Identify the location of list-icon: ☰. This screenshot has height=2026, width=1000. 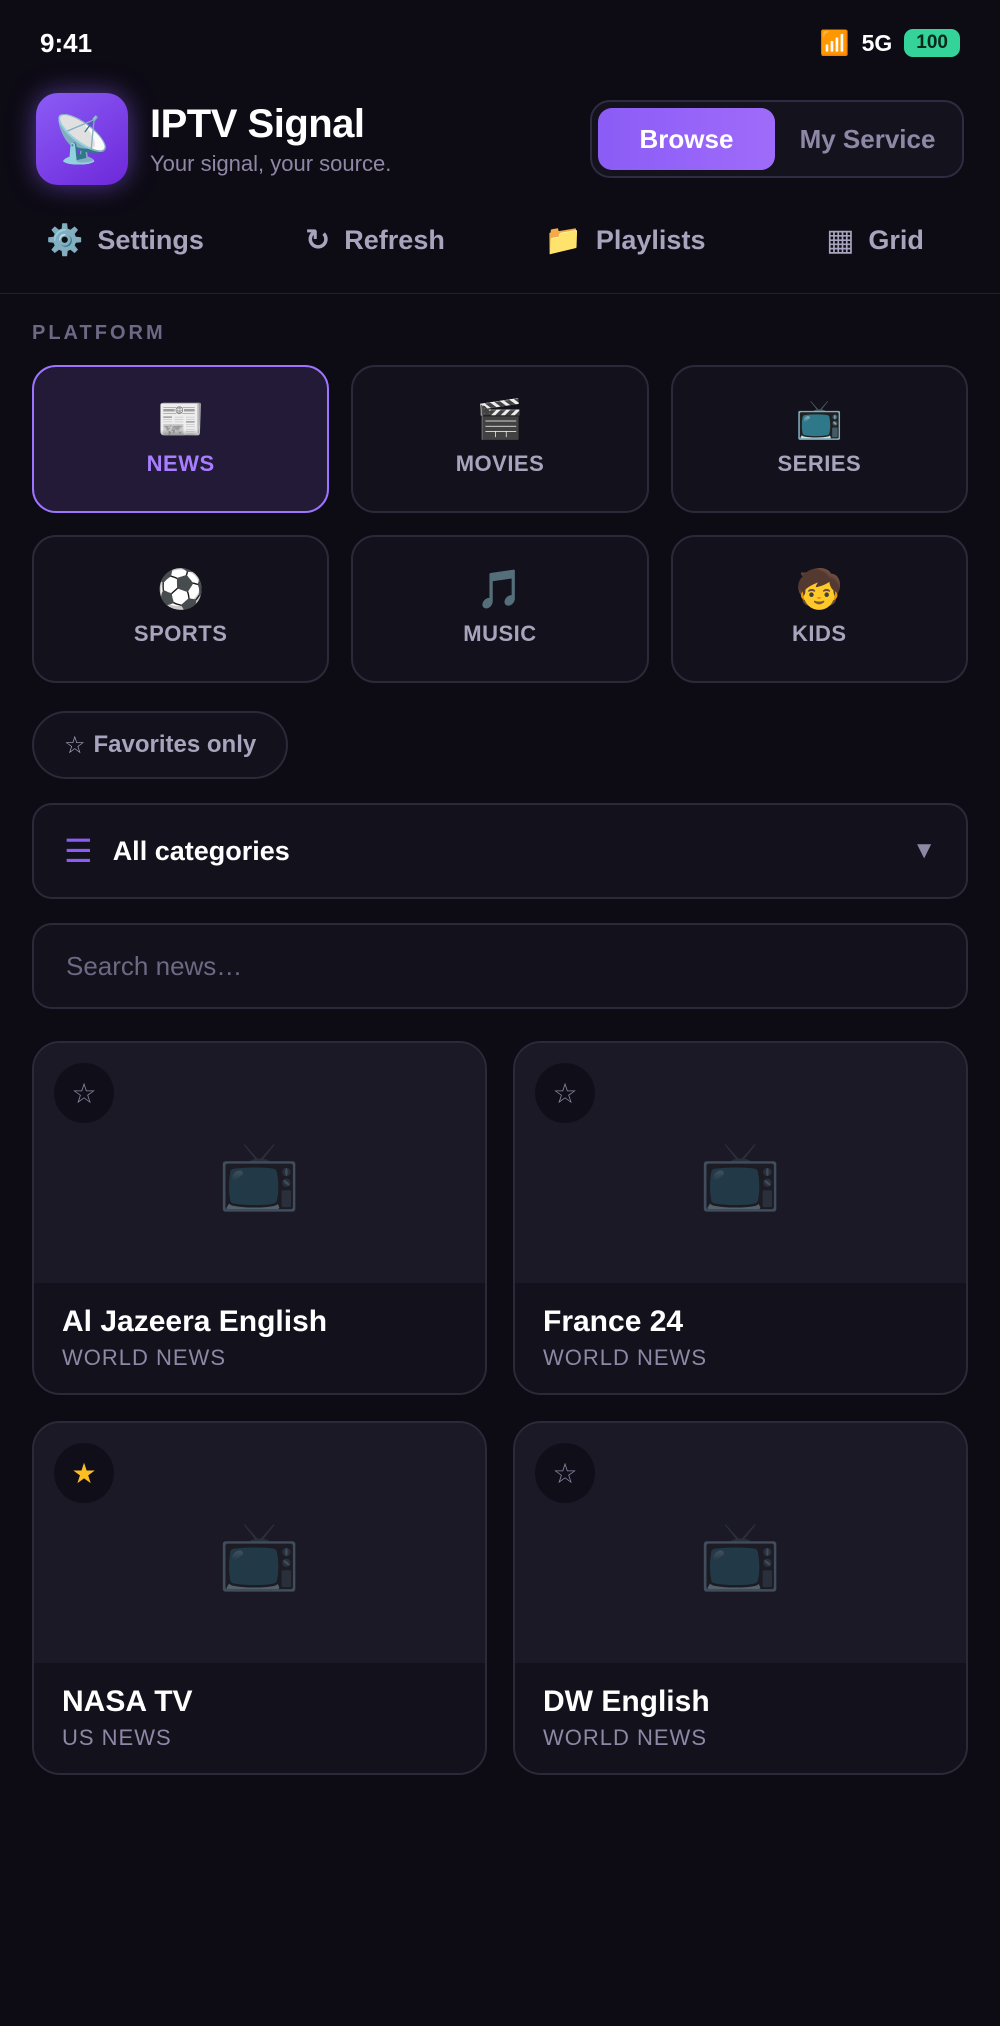
(78, 851).